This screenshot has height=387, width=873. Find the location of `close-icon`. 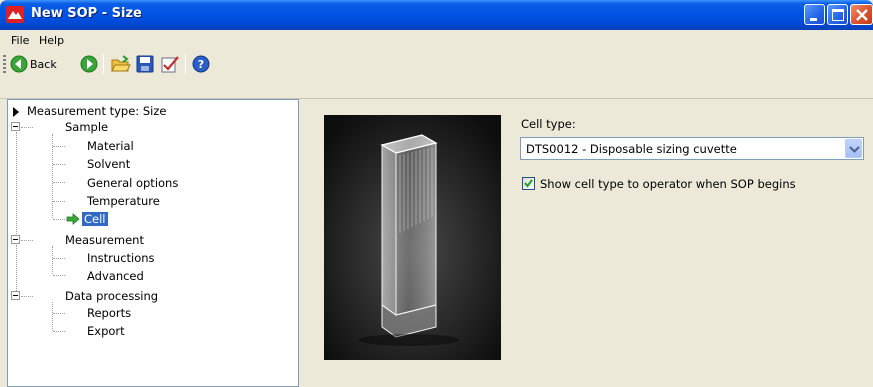

close-icon is located at coordinates (862, 15).